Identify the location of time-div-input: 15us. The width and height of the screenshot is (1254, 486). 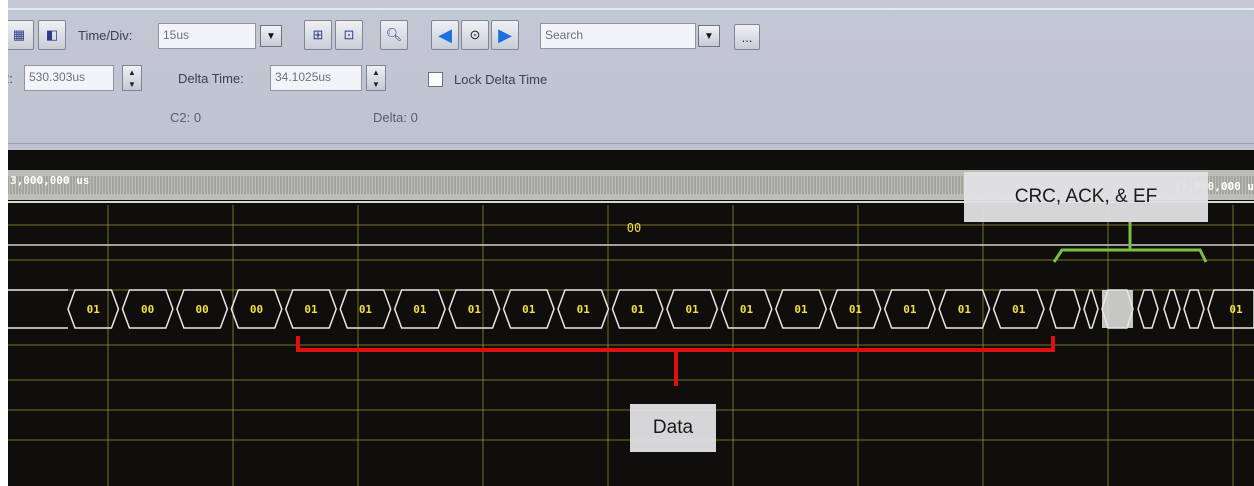
(207, 36).